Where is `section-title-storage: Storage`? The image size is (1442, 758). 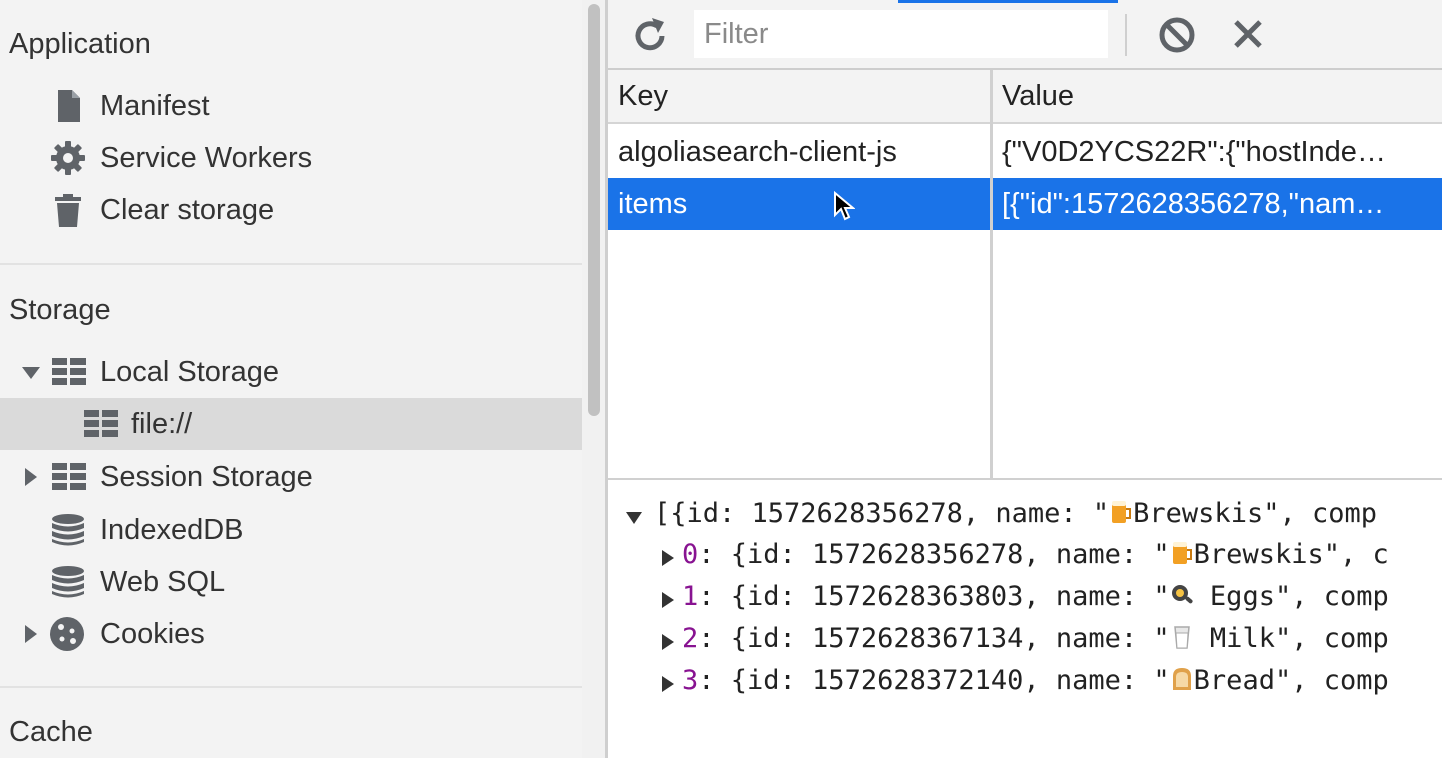
section-title-storage: Storage is located at coordinates (60, 310).